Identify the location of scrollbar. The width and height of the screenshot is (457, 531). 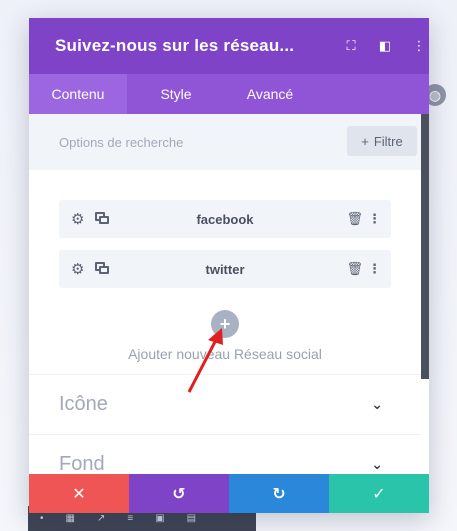
(425, 246).